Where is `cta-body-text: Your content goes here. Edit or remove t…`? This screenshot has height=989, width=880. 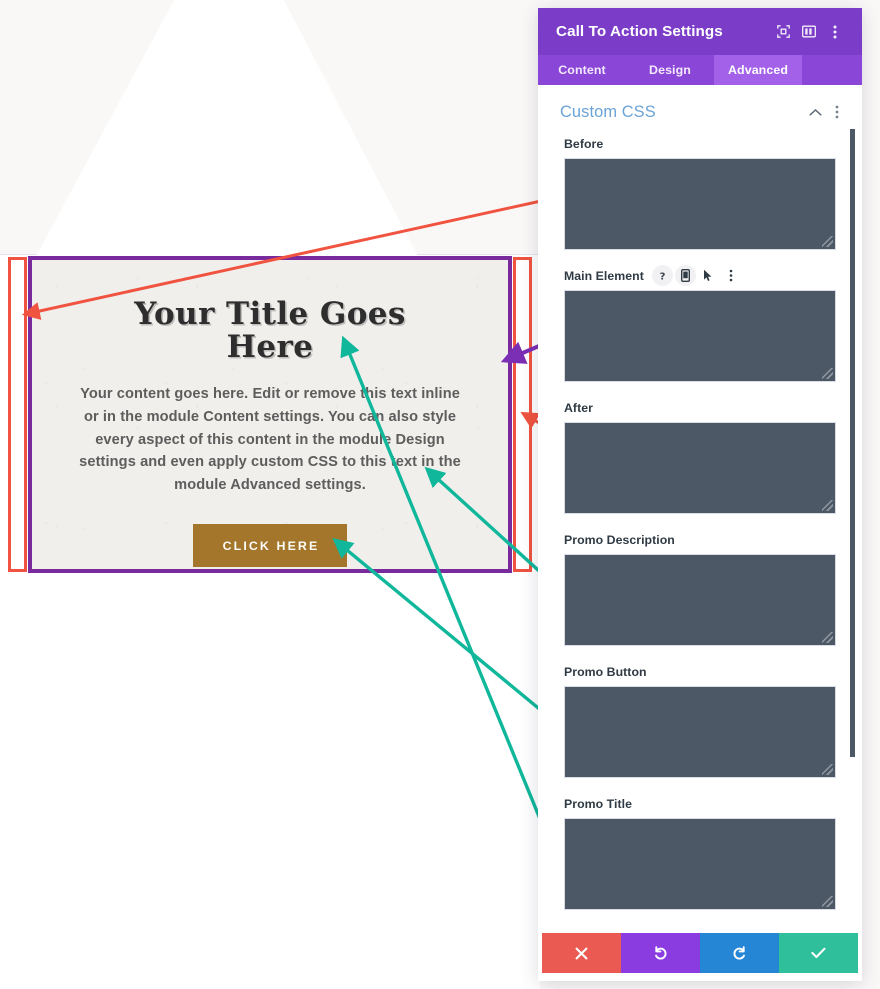 cta-body-text: Your content goes here. Edit or remove t… is located at coordinates (270, 439).